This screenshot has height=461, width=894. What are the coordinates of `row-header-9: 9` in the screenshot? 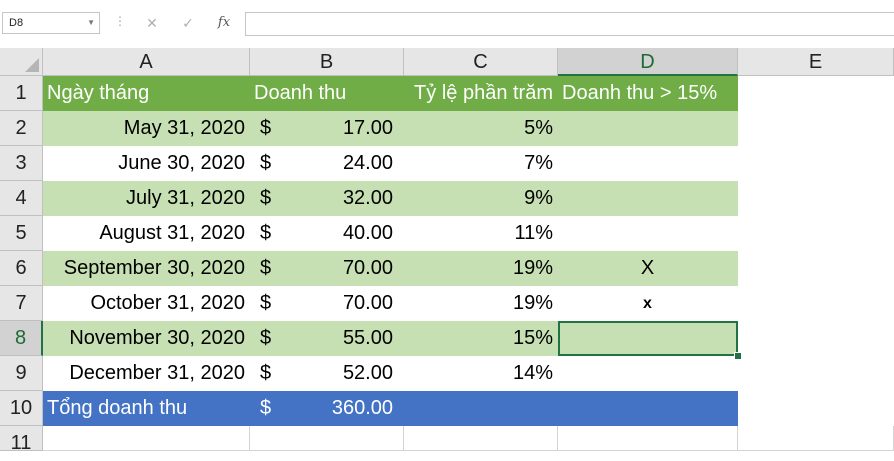 It's located at (21, 373).